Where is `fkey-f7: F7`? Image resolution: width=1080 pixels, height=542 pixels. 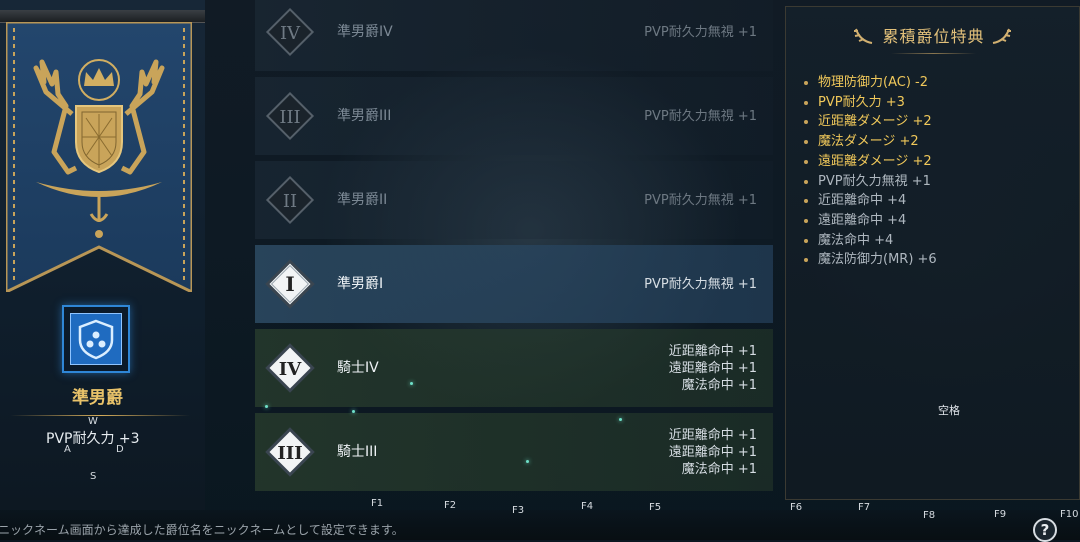
fkey-f7: F7 is located at coordinates (864, 507).